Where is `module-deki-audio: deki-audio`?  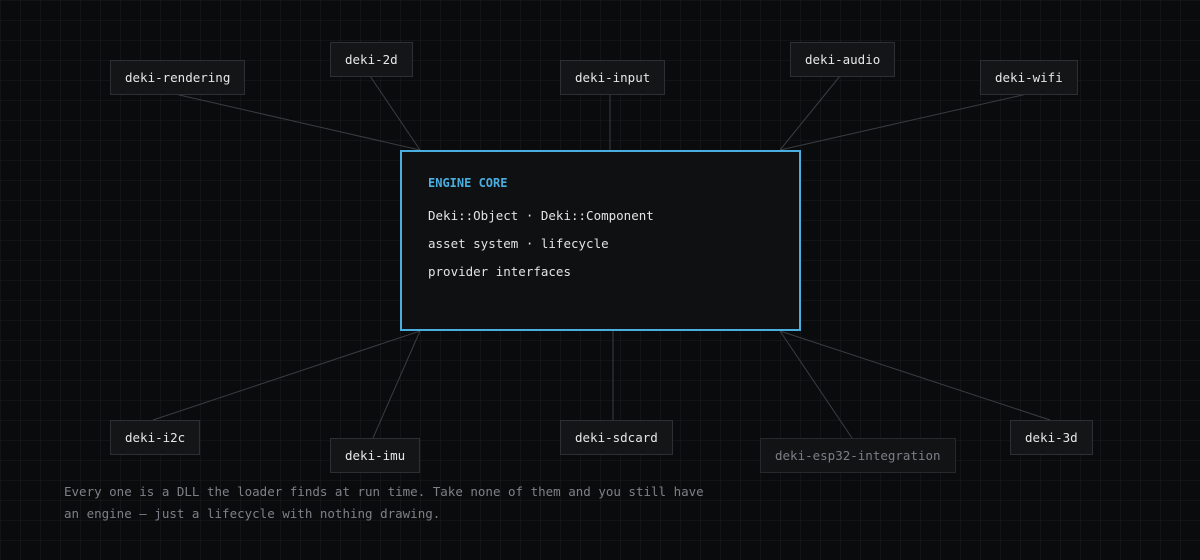
module-deki-audio: deki-audio is located at coordinates (843, 59).